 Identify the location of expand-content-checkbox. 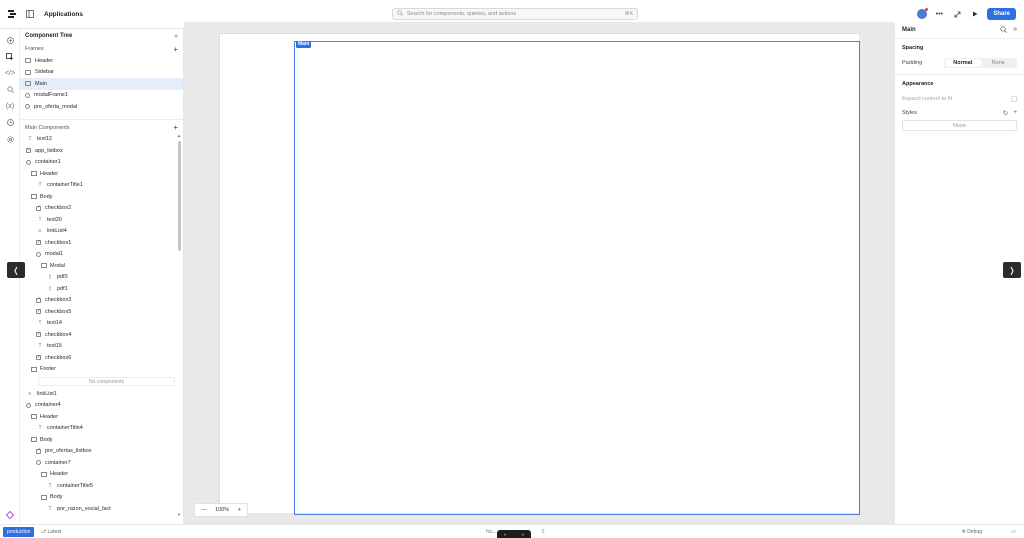
(1014, 98).